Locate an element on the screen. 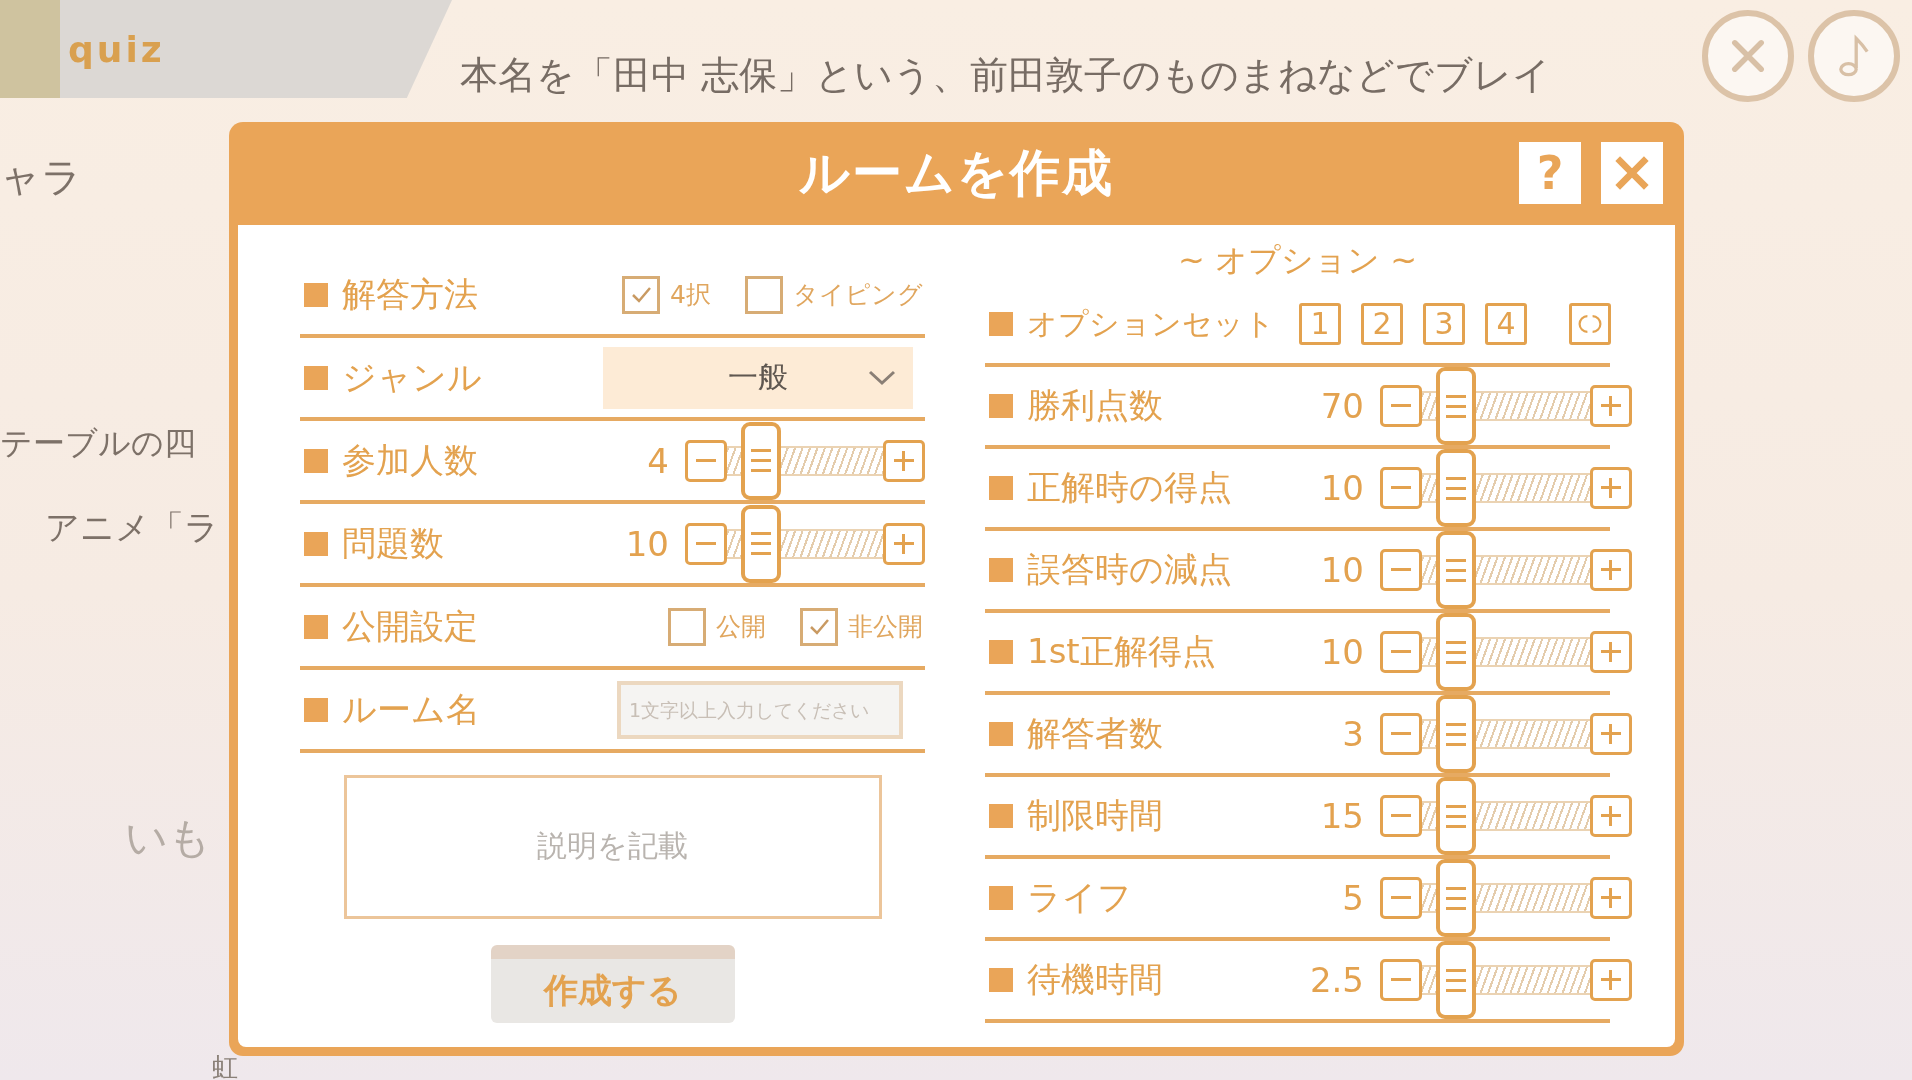 The image size is (1912, 1080). chevron-icon is located at coordinates (882, 377).